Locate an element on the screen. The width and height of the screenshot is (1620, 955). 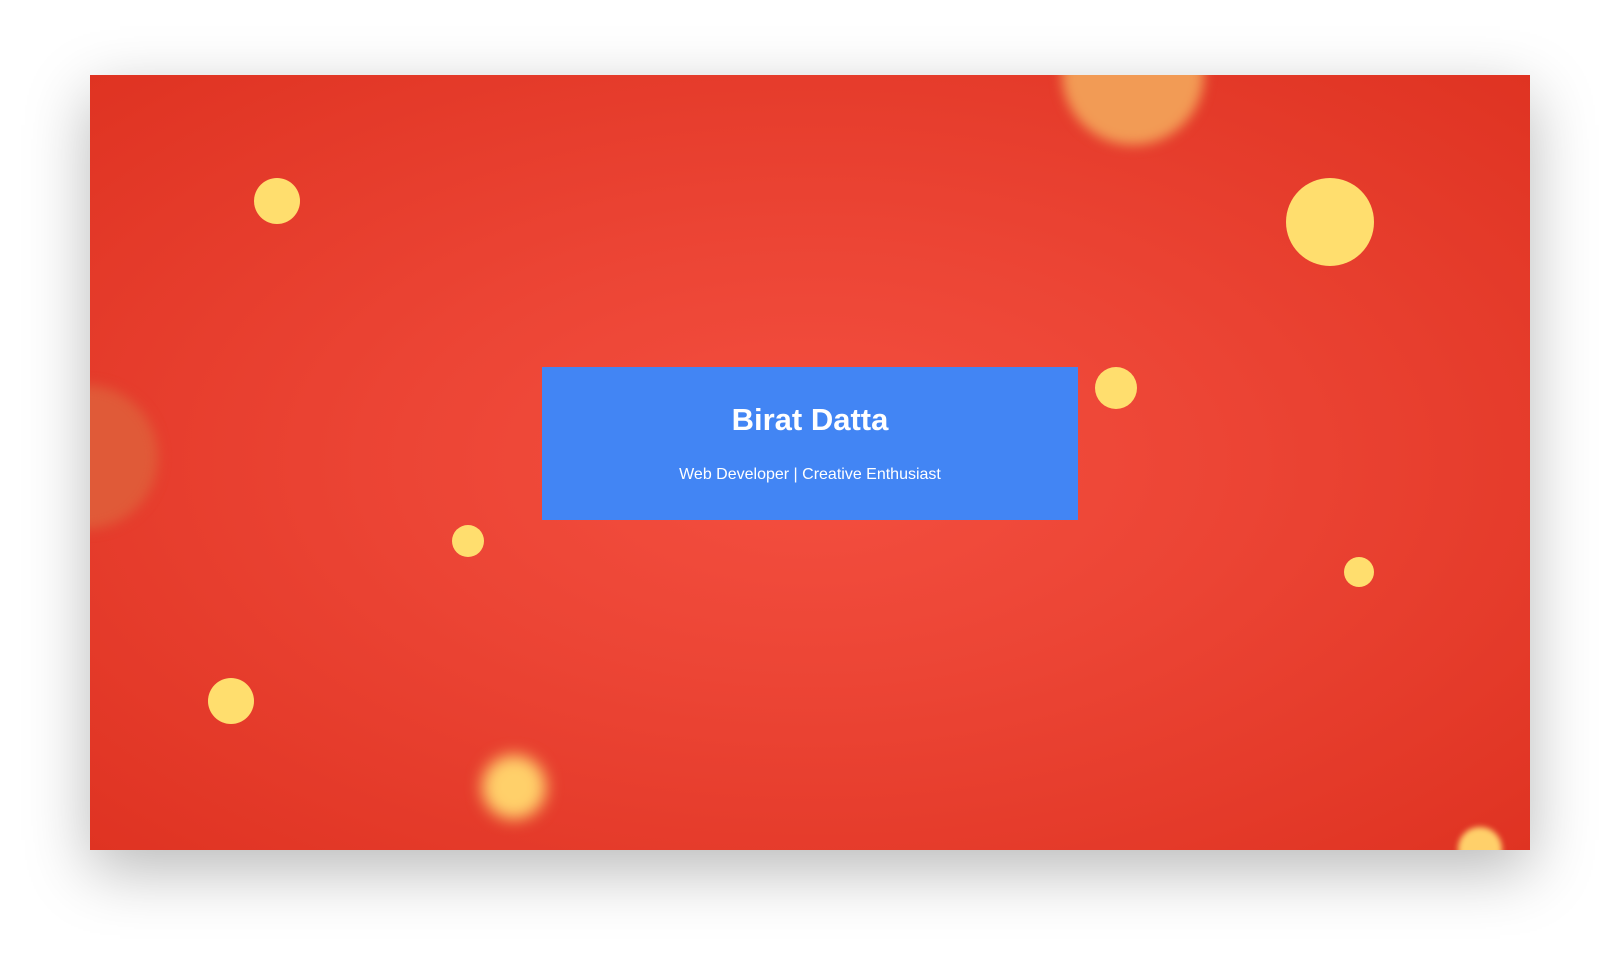
yellow-dot-large is located at coordinates (1330, 222).